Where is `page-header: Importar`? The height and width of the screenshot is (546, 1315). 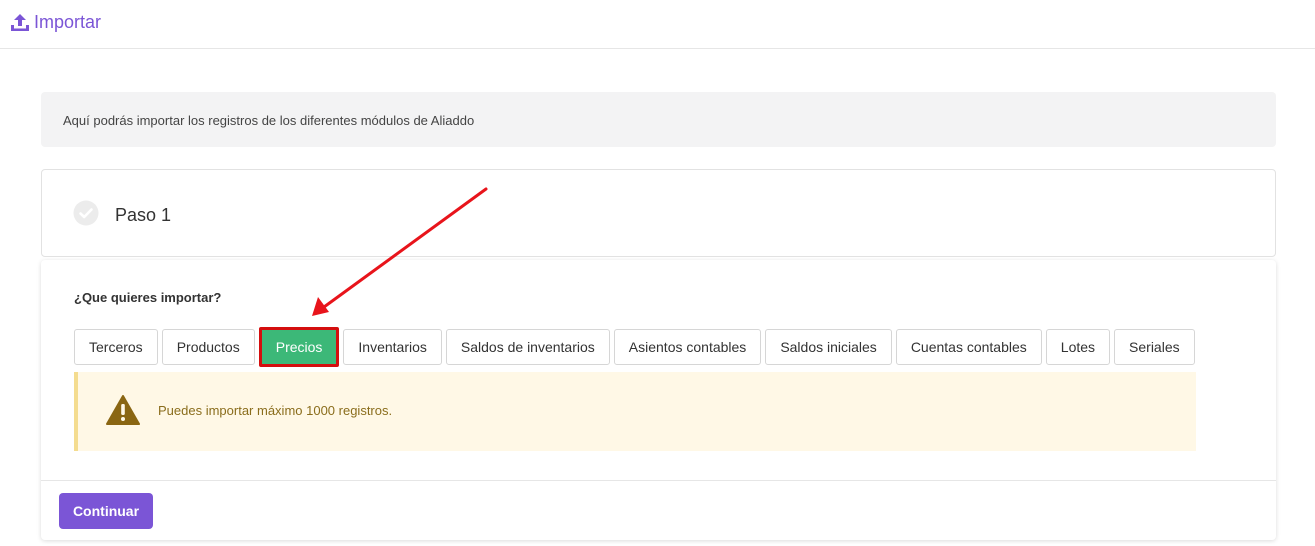 page-header: Importar is located at coordinates (55, 22).